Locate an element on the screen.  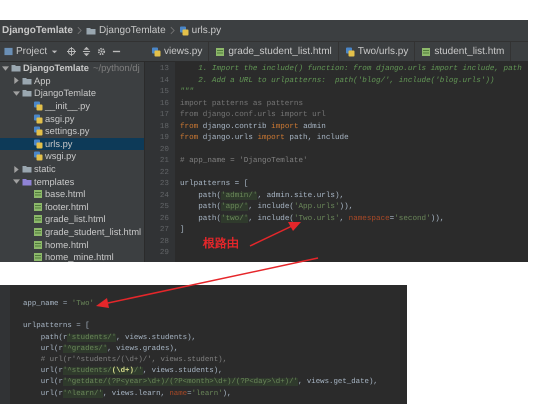
file-name: grade_student_list.html is located at coordinates (93, 232).